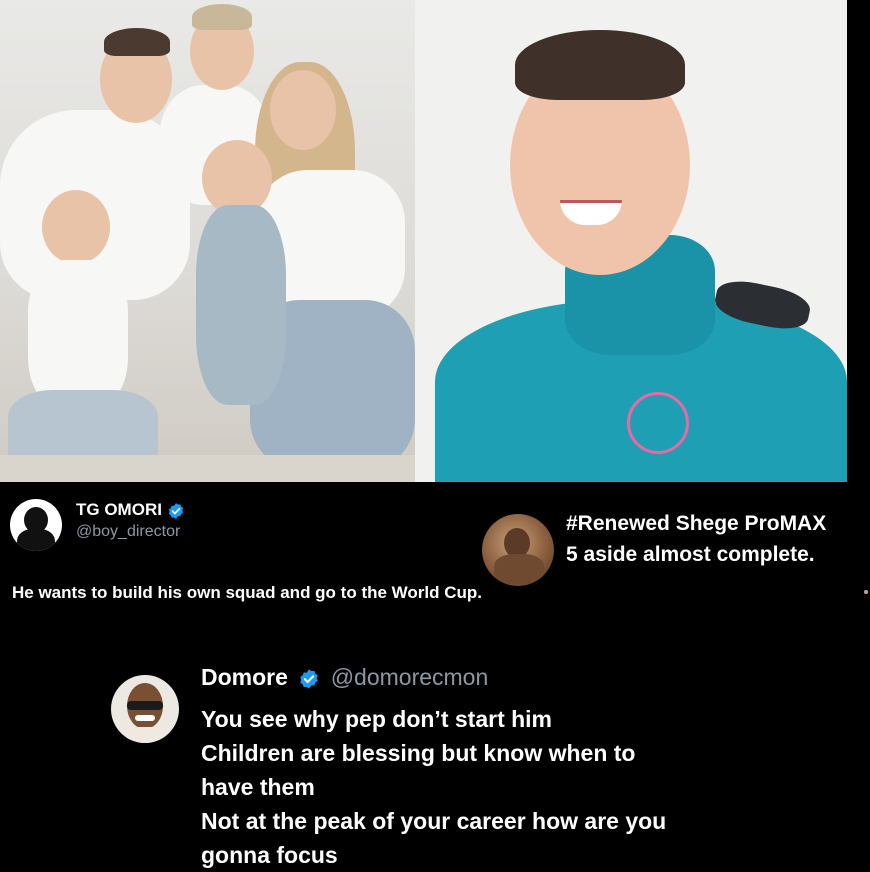 This screenshot has height=872, width=870. I want to click on tweet-author-name: Domore, so click(244, 677).